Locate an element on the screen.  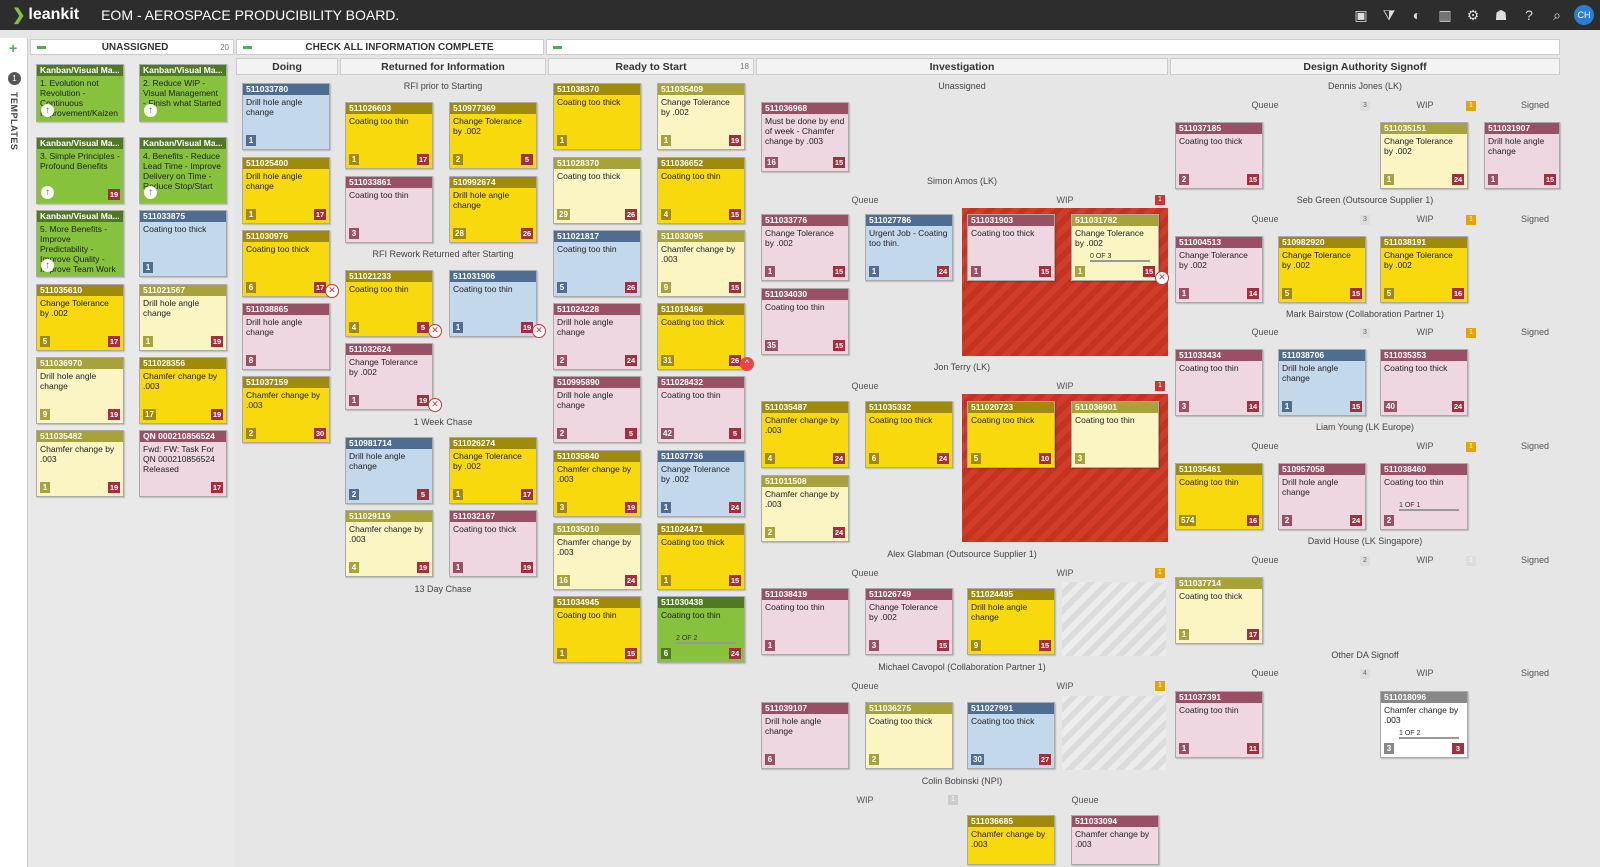
ready-header: Ready to Start 18 is located at coordinates (651, 66).